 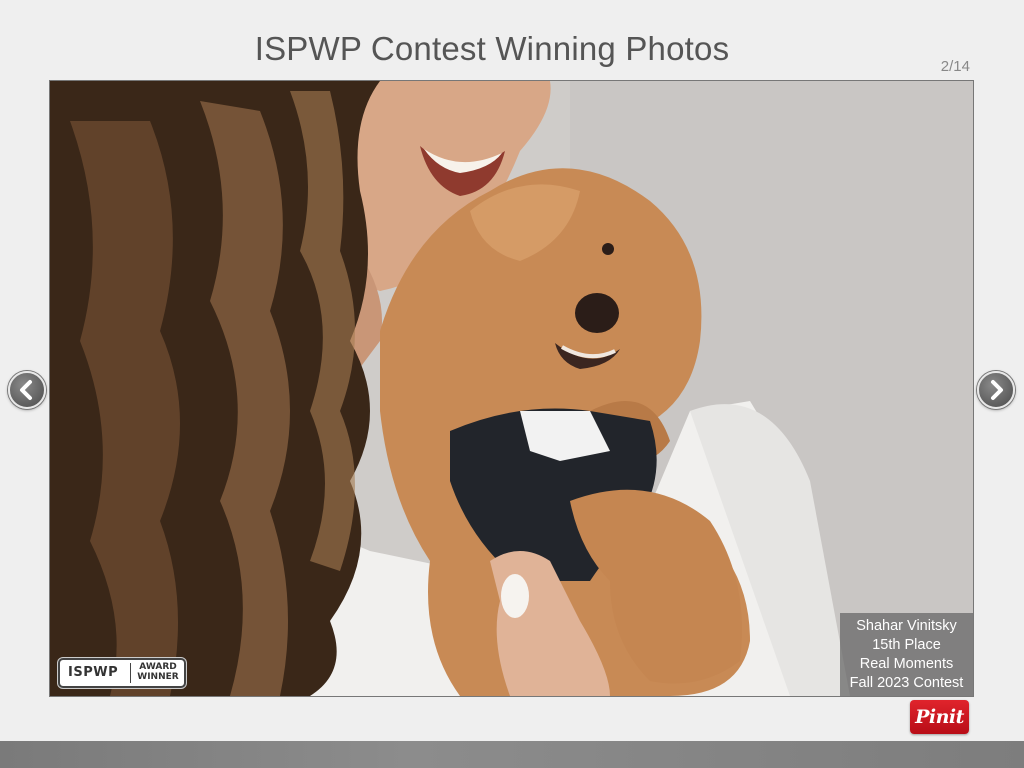 I want to click on badge-line-award: AWARD, so click(x=158, y=667).